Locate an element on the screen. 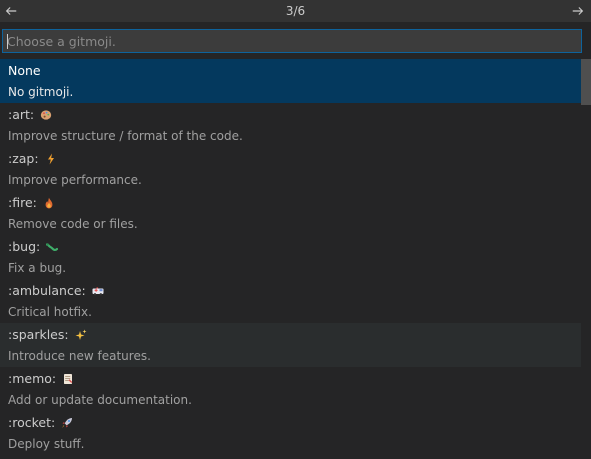 The image size is (591, 459). item-detail: Fix a bug. is located at coordinates (37, 268).